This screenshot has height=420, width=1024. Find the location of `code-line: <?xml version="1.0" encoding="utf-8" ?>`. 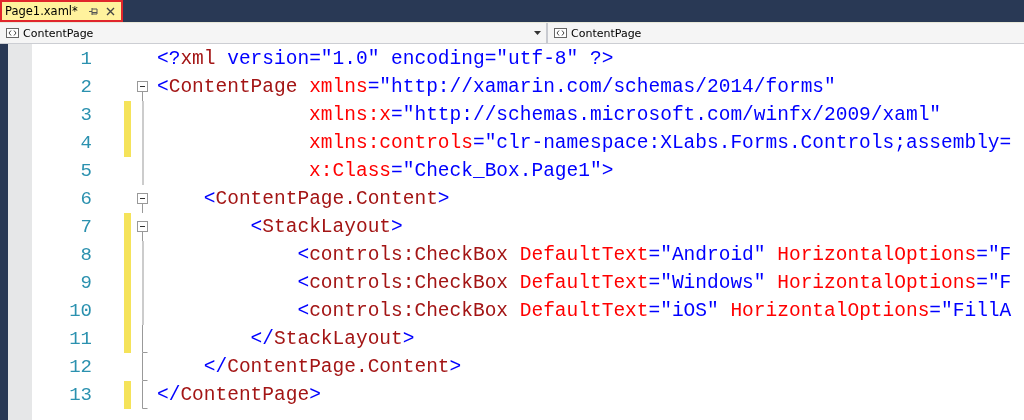

code-line: <?xml version="1.0" encoding="utf-8" ?> is located at coordinates (385, 59).